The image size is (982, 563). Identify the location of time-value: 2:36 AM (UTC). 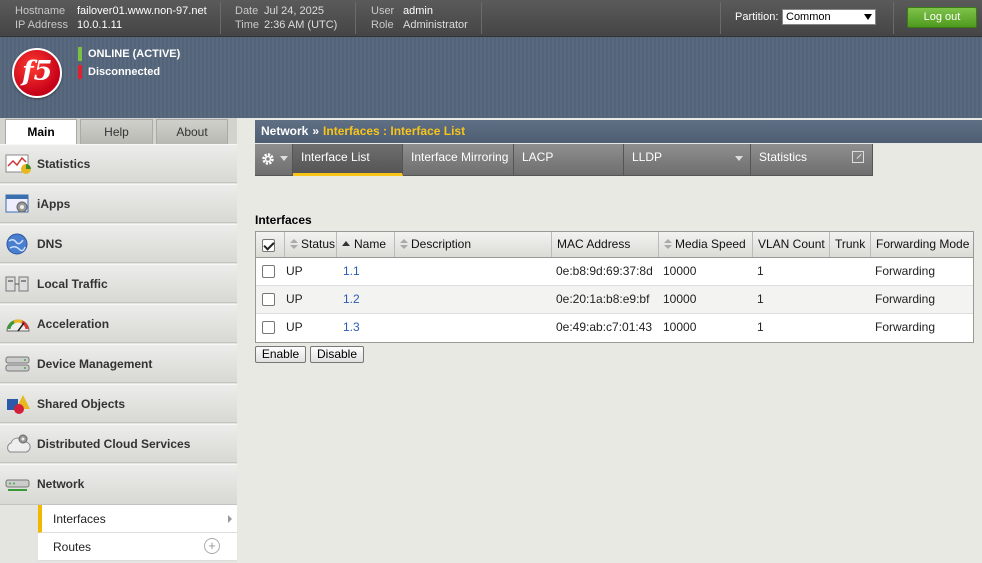
(301, 25).